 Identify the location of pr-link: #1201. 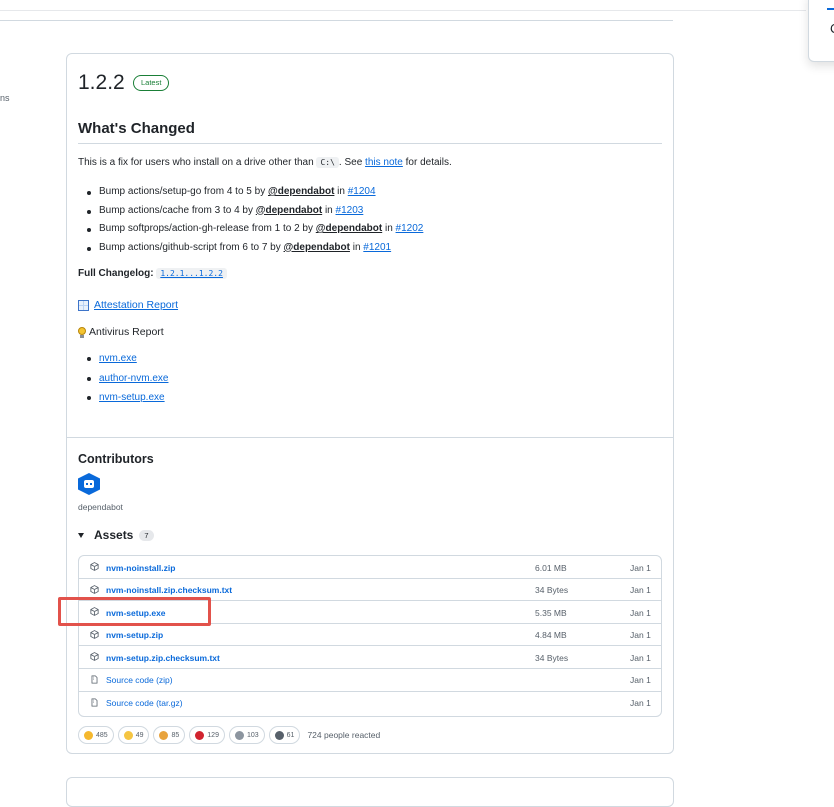
(377, 247).